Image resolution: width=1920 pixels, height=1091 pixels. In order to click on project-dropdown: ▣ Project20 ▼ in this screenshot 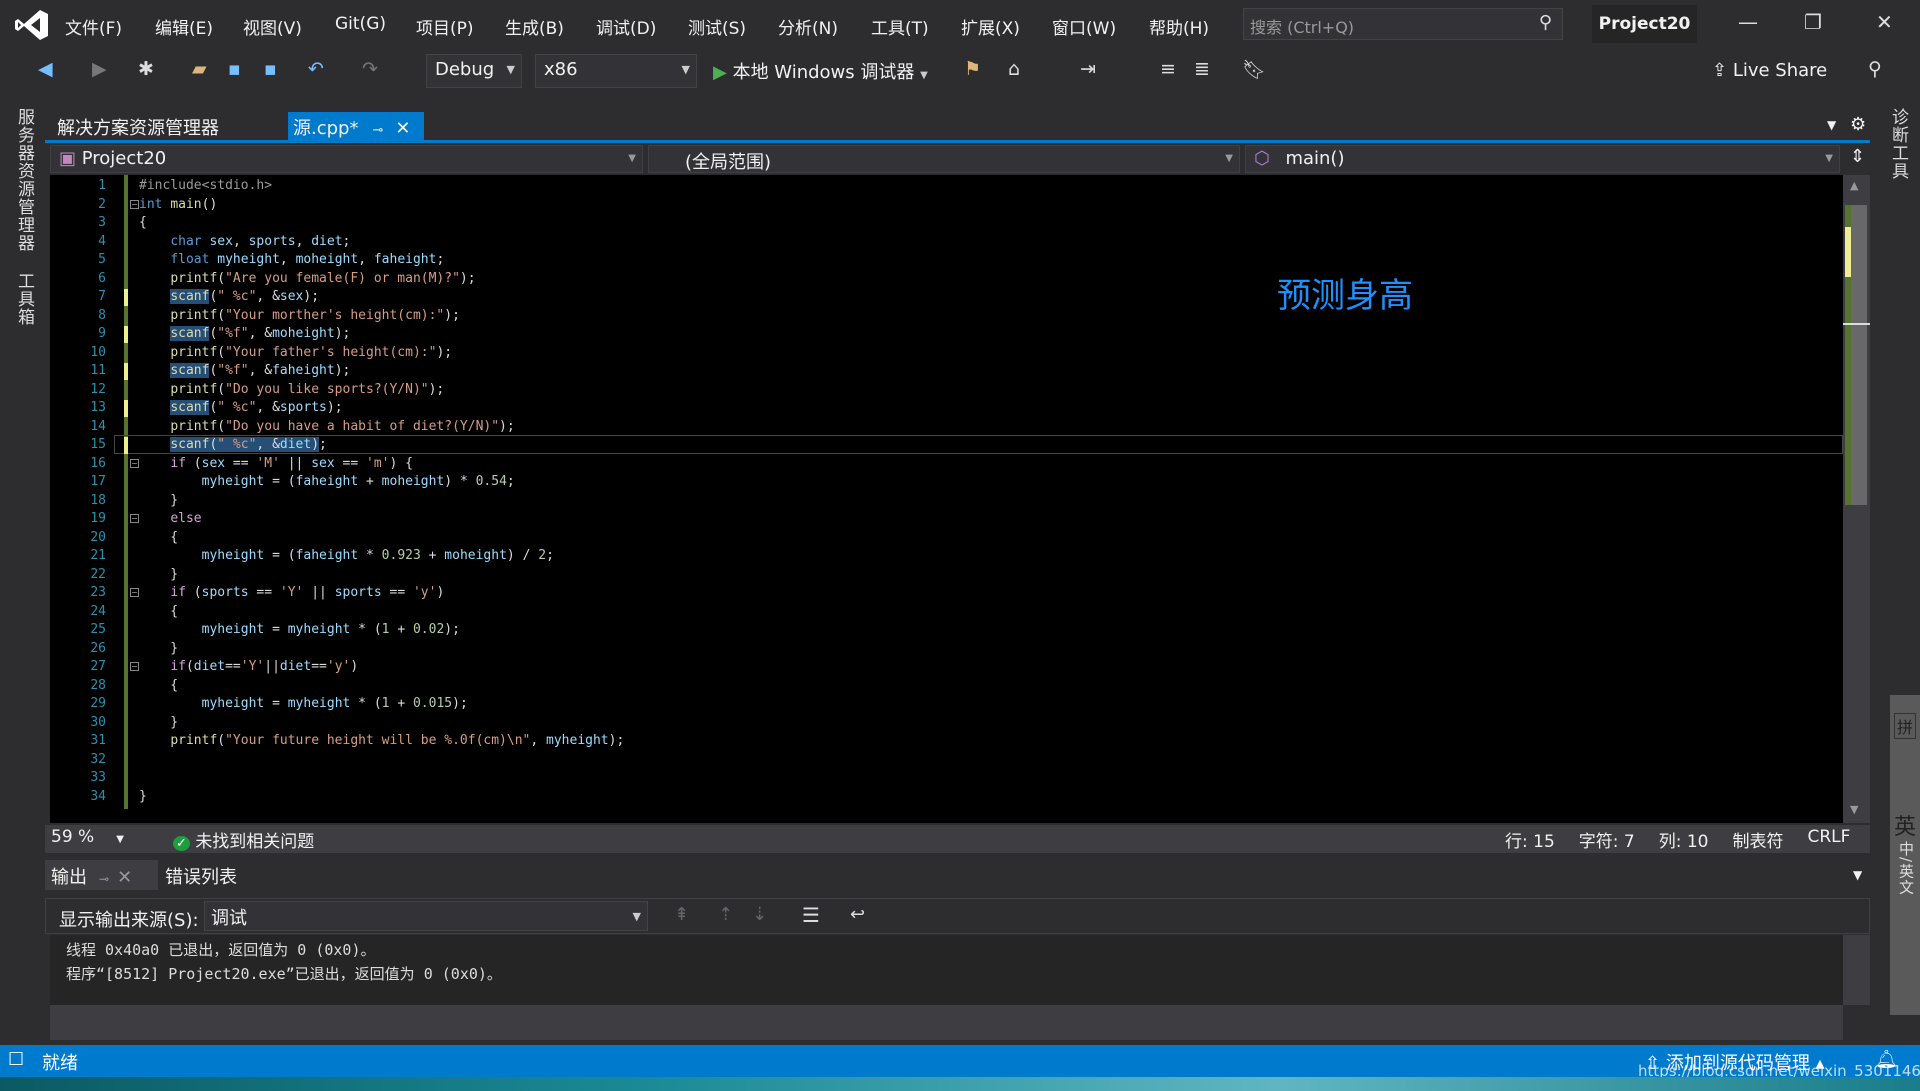, I will do `click(346, 159)`.